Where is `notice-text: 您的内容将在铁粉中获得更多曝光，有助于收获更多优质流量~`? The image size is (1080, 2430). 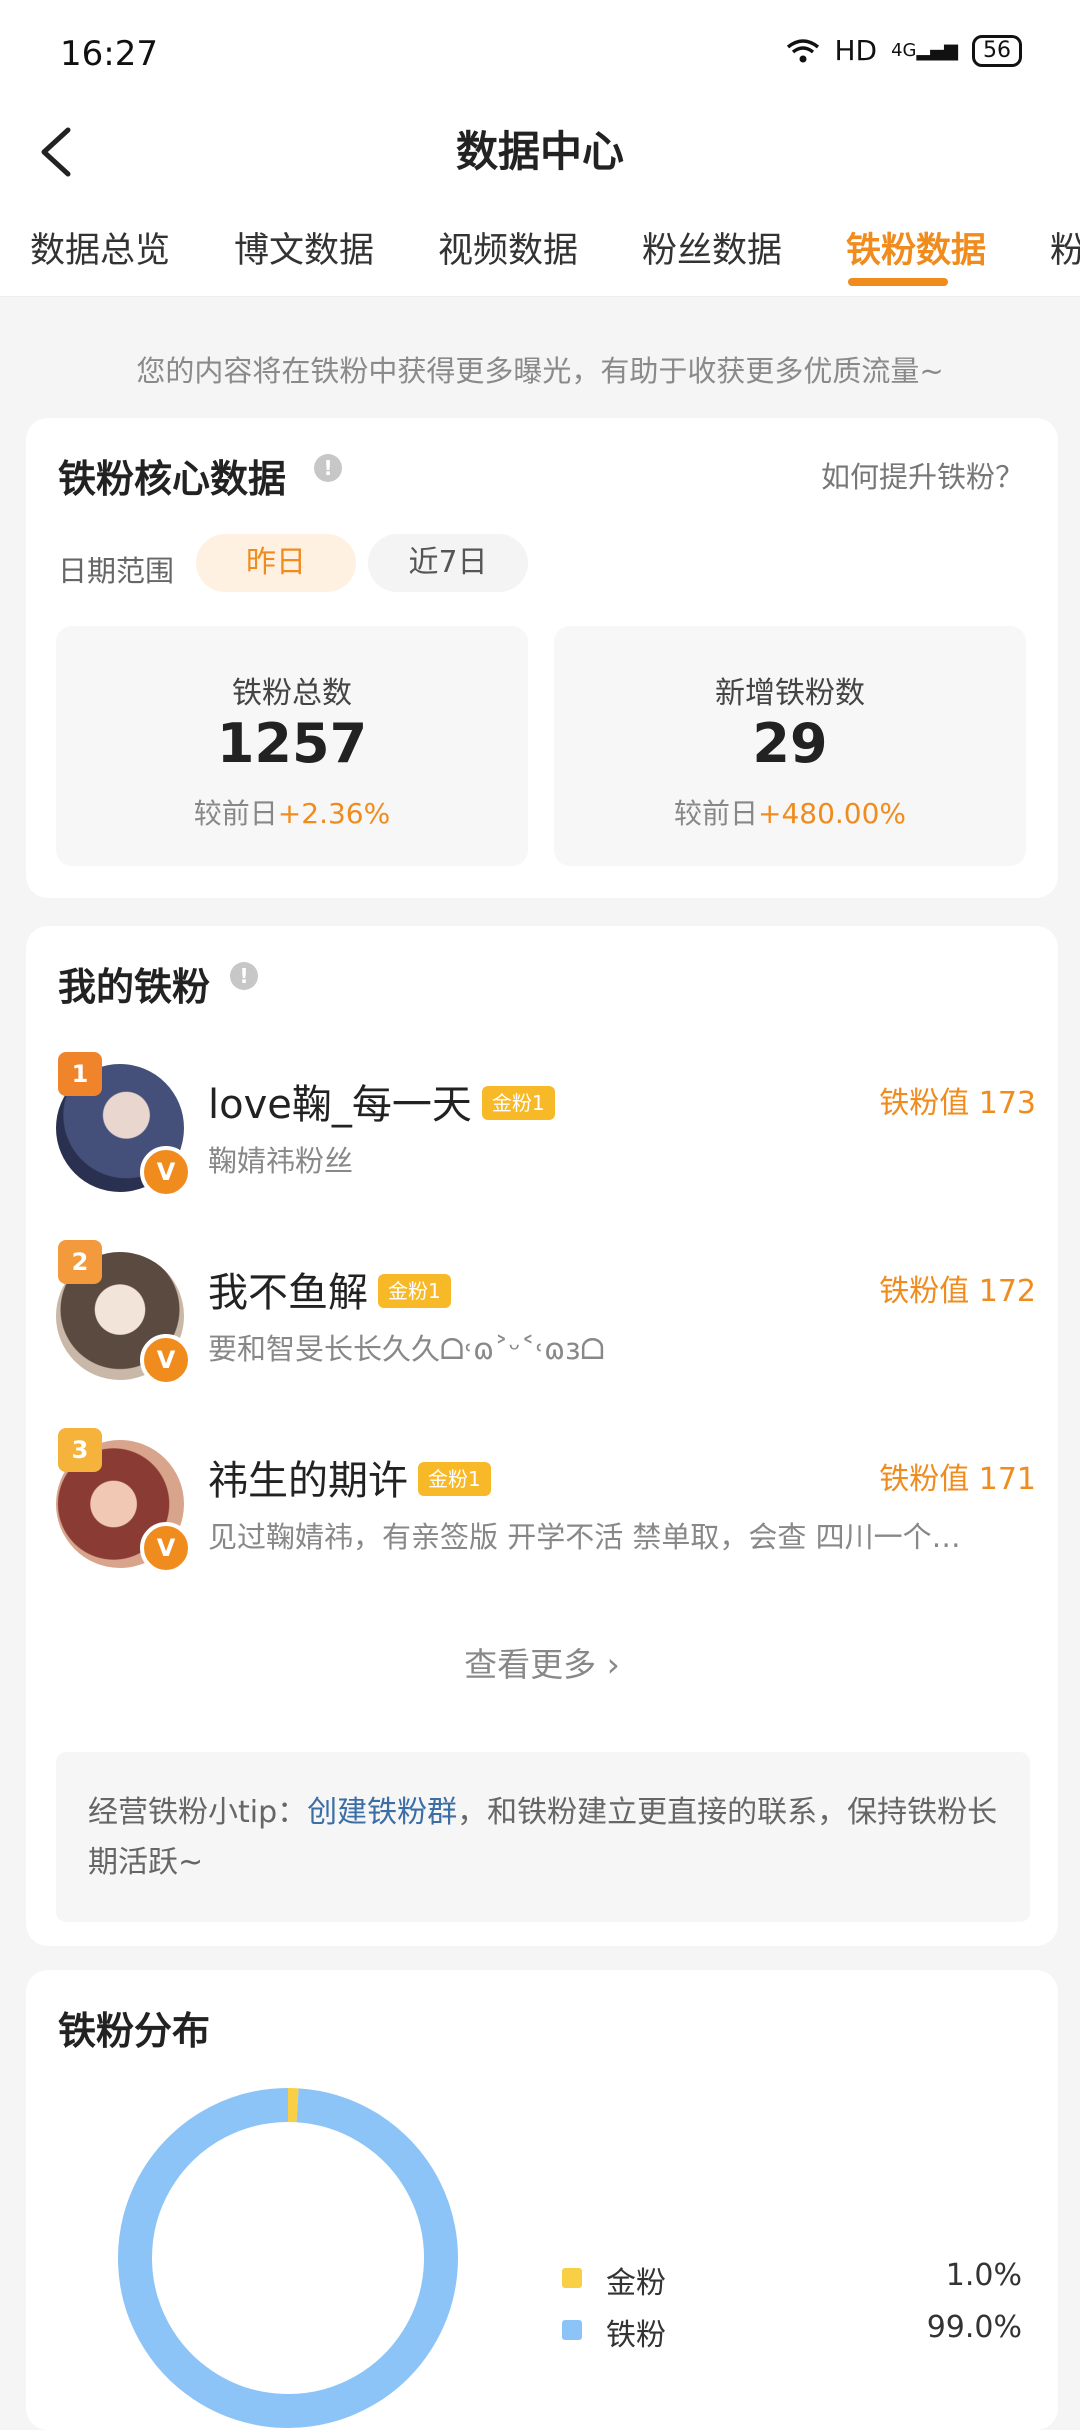
notice-text: 您的内容将在铁粉中获得更多曝光，有助于收获更多优质流量~ is located at coordinates (540, 369).